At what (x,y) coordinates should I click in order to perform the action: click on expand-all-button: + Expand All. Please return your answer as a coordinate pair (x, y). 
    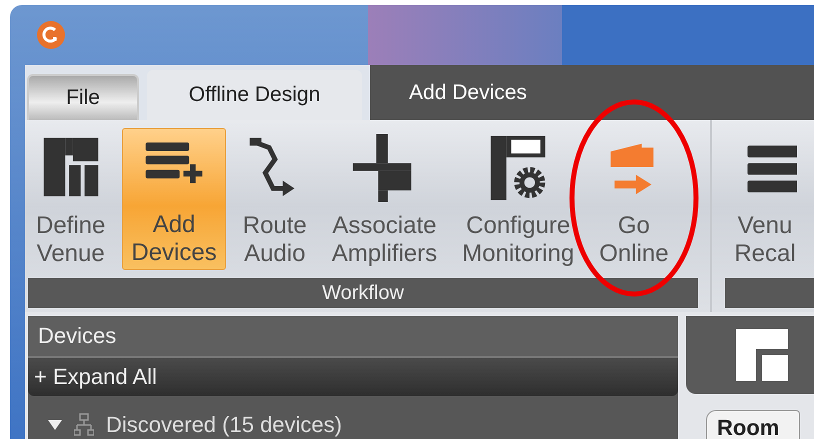
    Looking at the image, I should click on (353, 377).